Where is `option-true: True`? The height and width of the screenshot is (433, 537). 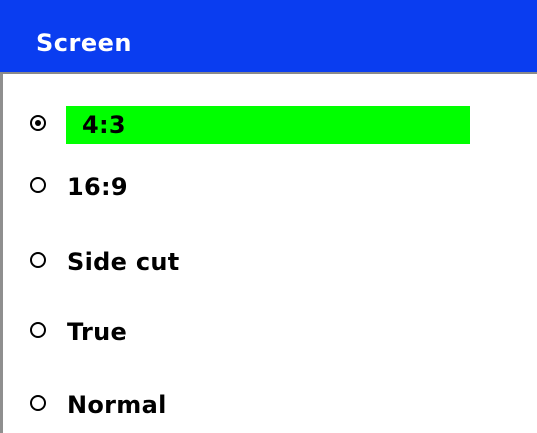 option-true: True is located at coordinates (240, 332).